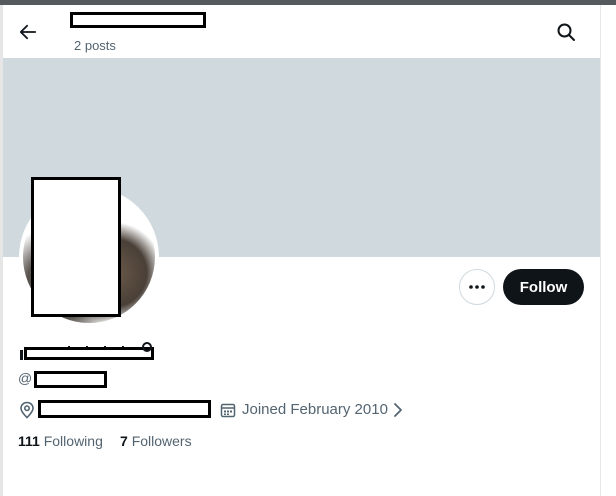 Image resolution: width=616 pixels, height=496 pixels. Describe the element at coordinates (543, 287) in the screenshot. I see `follow-button: Follow` at that location.